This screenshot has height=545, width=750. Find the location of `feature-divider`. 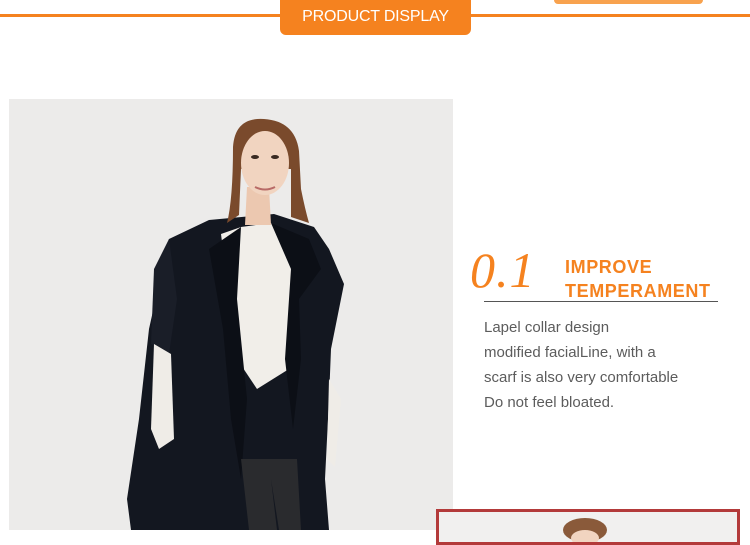

feature-divider is located at coordinates (601, 301).